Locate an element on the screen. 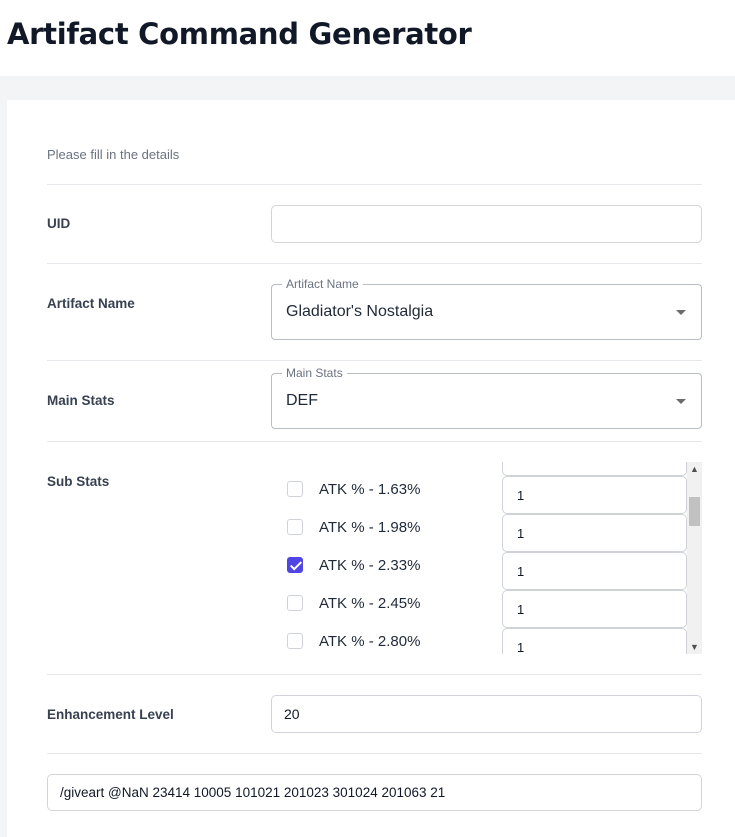  artifact-name-select: Artifact Name Gladiator's Nostalgia is located at coordinates (486, 308).